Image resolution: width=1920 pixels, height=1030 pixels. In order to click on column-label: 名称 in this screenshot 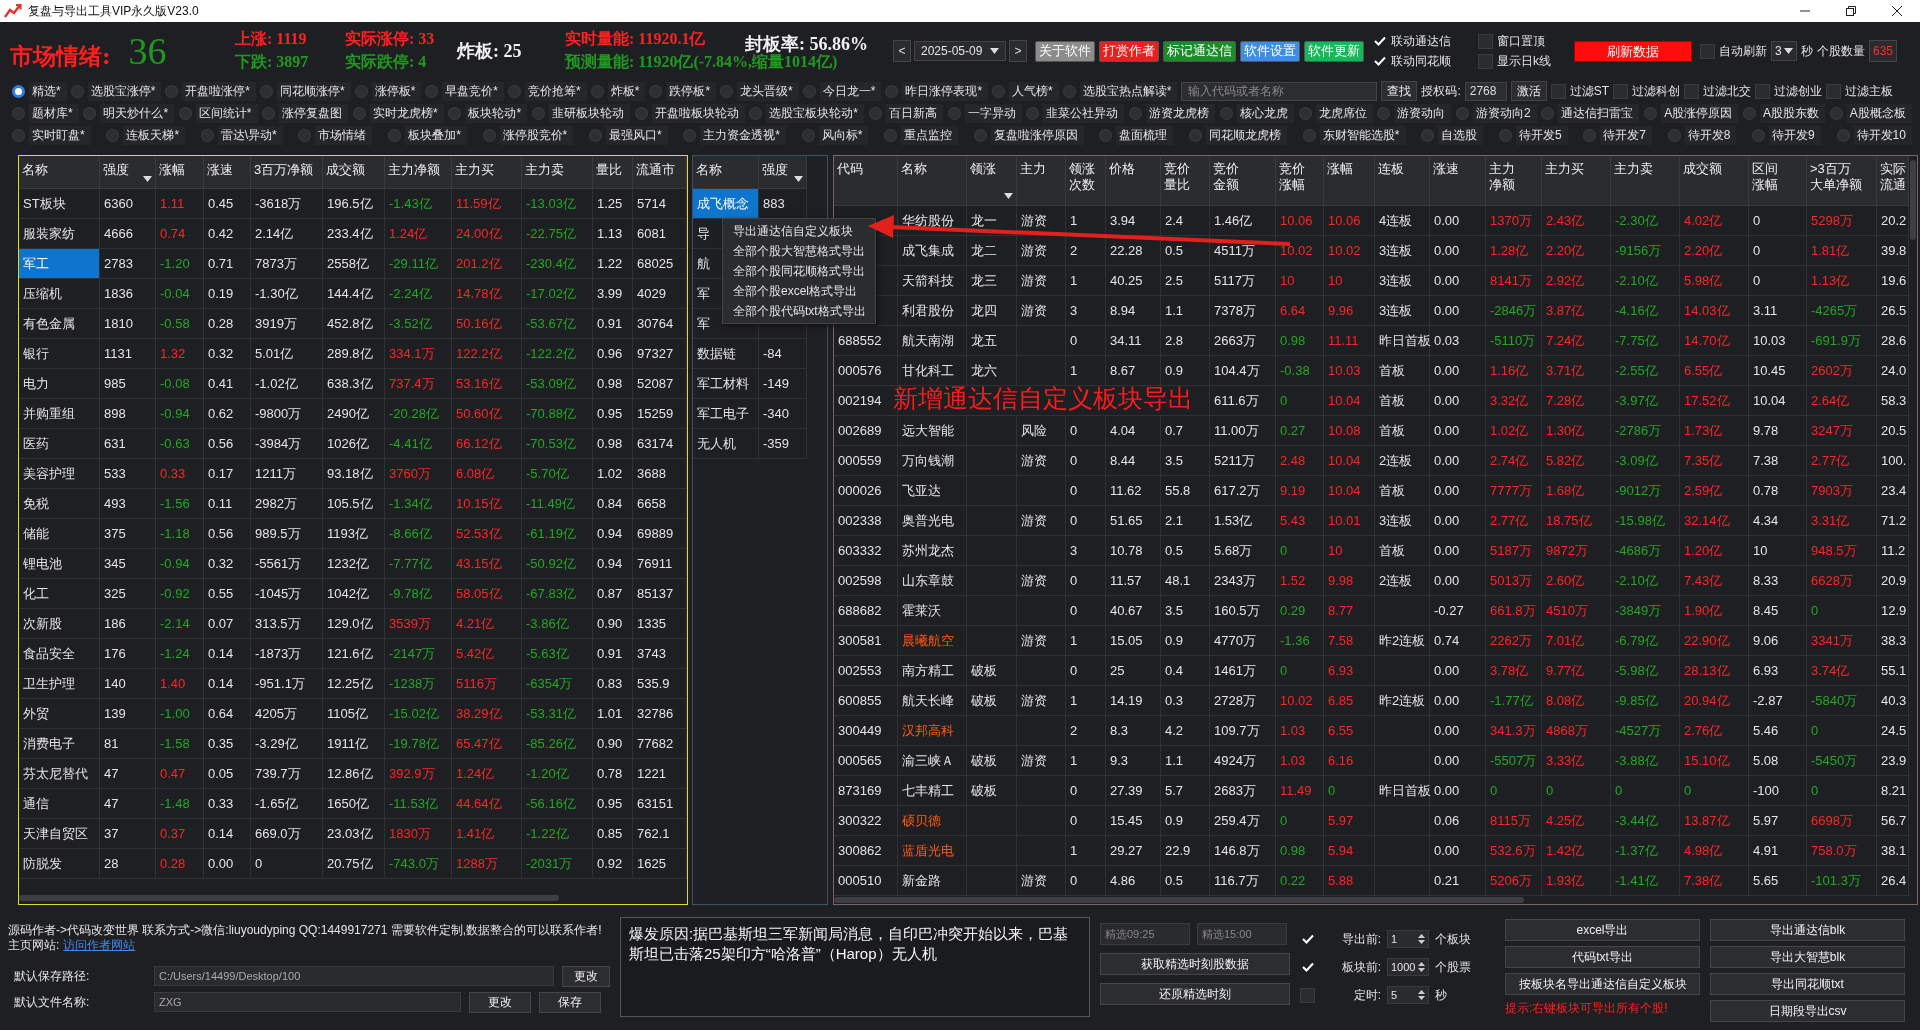, I will do `click(914, 169)`.